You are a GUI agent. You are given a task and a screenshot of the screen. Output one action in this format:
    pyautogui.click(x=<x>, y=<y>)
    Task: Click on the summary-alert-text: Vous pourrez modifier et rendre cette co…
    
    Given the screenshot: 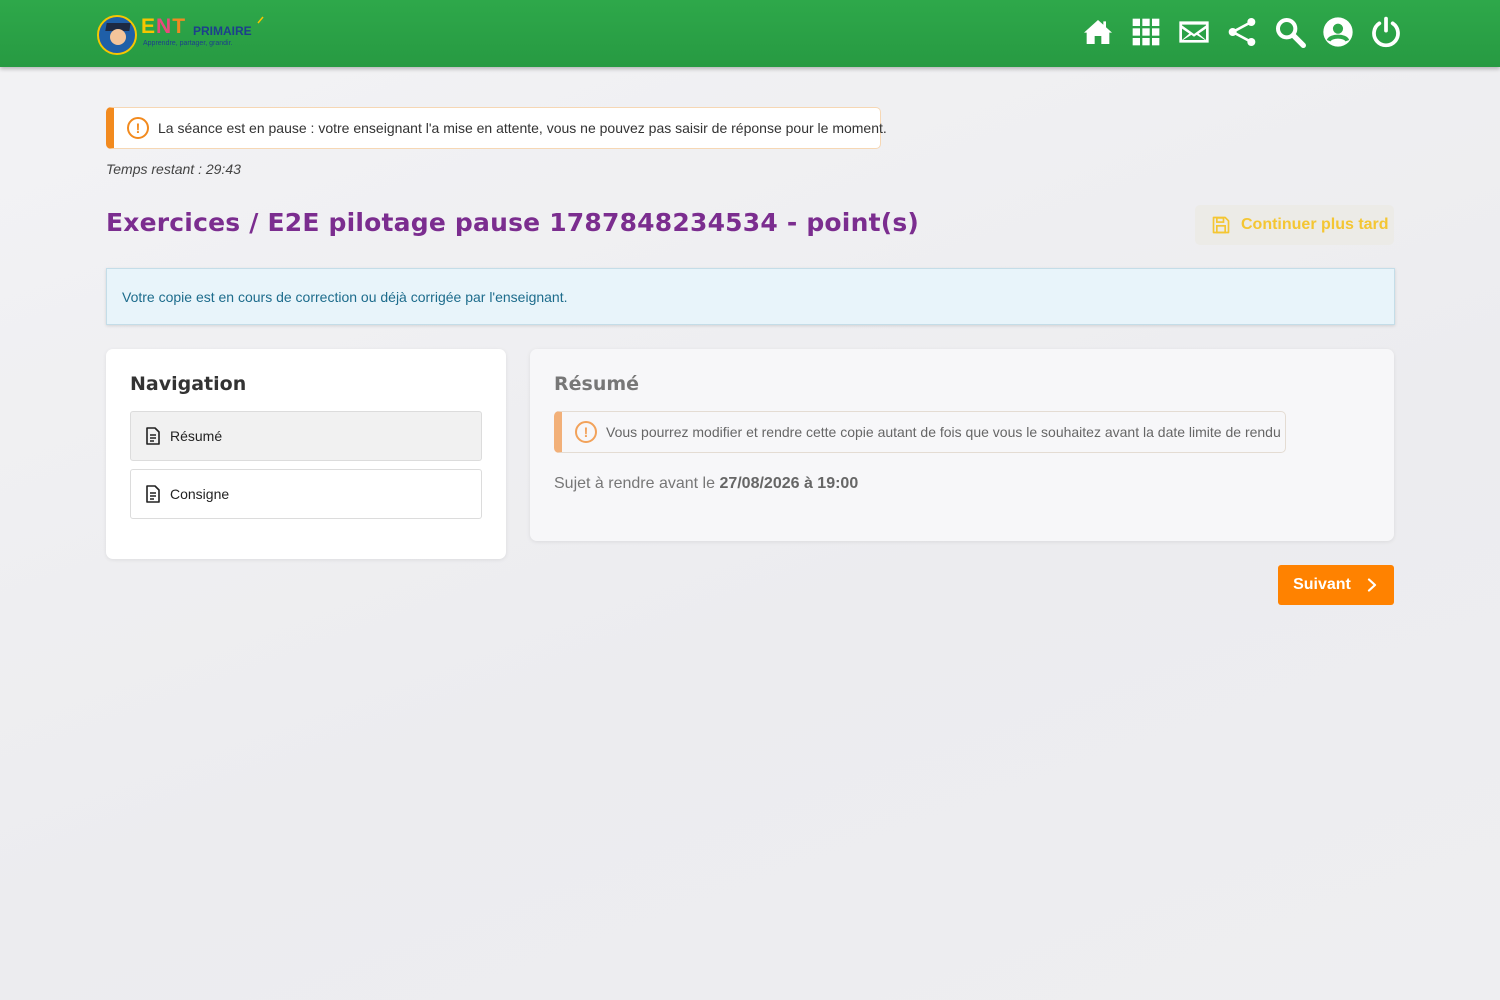 What is the action you would take?
    pyautogui.click(x=943, y=432)
    